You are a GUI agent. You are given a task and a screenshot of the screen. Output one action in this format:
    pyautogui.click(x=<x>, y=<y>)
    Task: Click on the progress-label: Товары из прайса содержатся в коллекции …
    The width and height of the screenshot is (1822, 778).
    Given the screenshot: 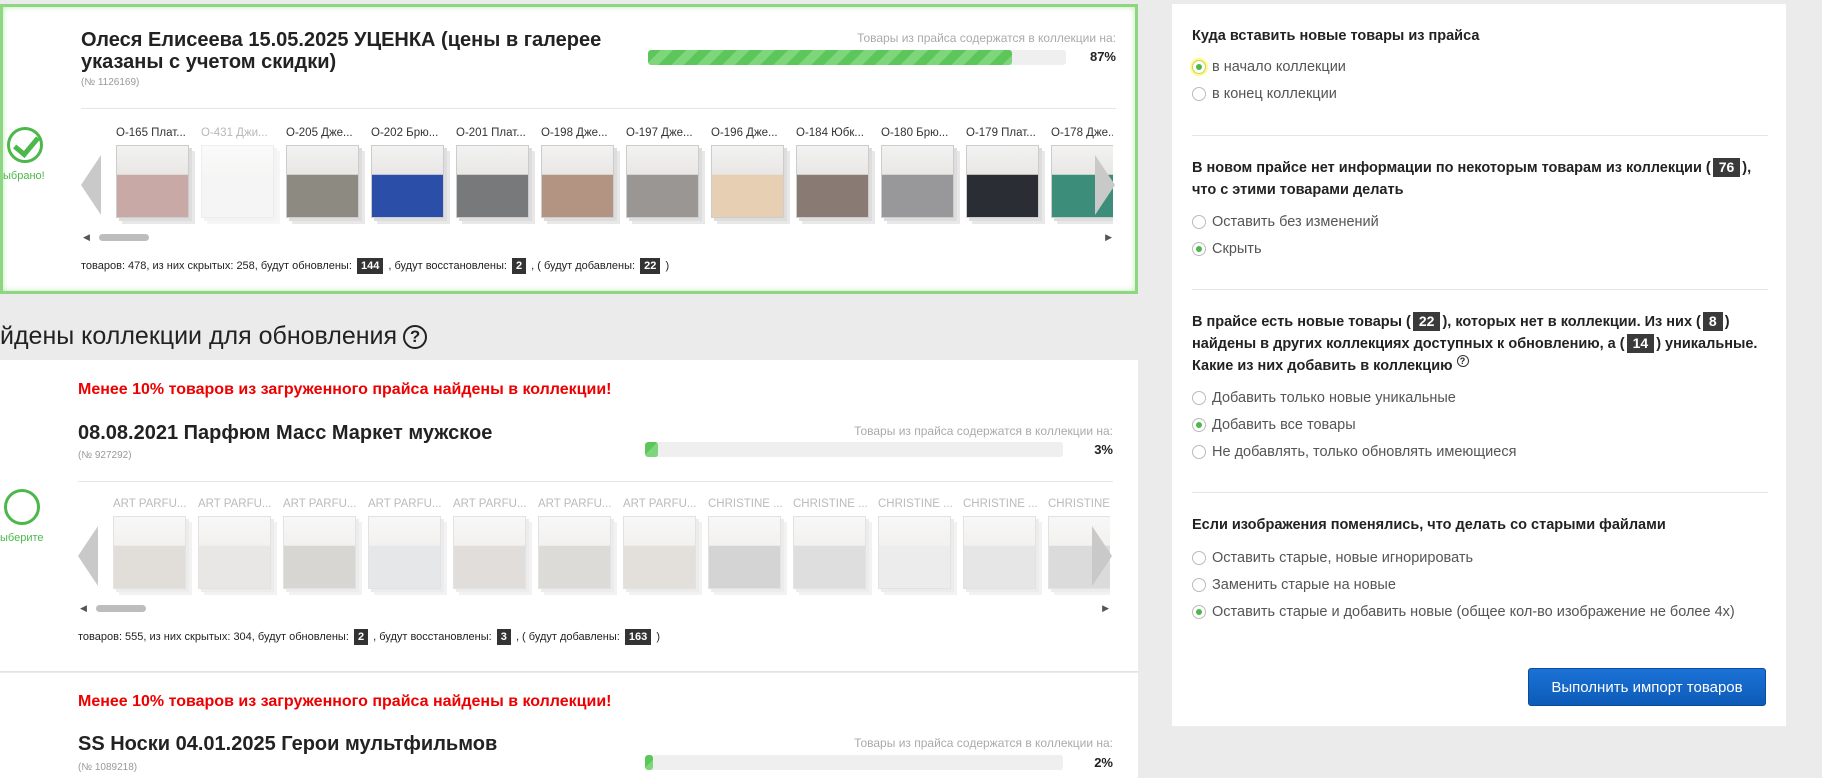 What is the action you would take?
    pyautogui.click(x=983, y=743)
    